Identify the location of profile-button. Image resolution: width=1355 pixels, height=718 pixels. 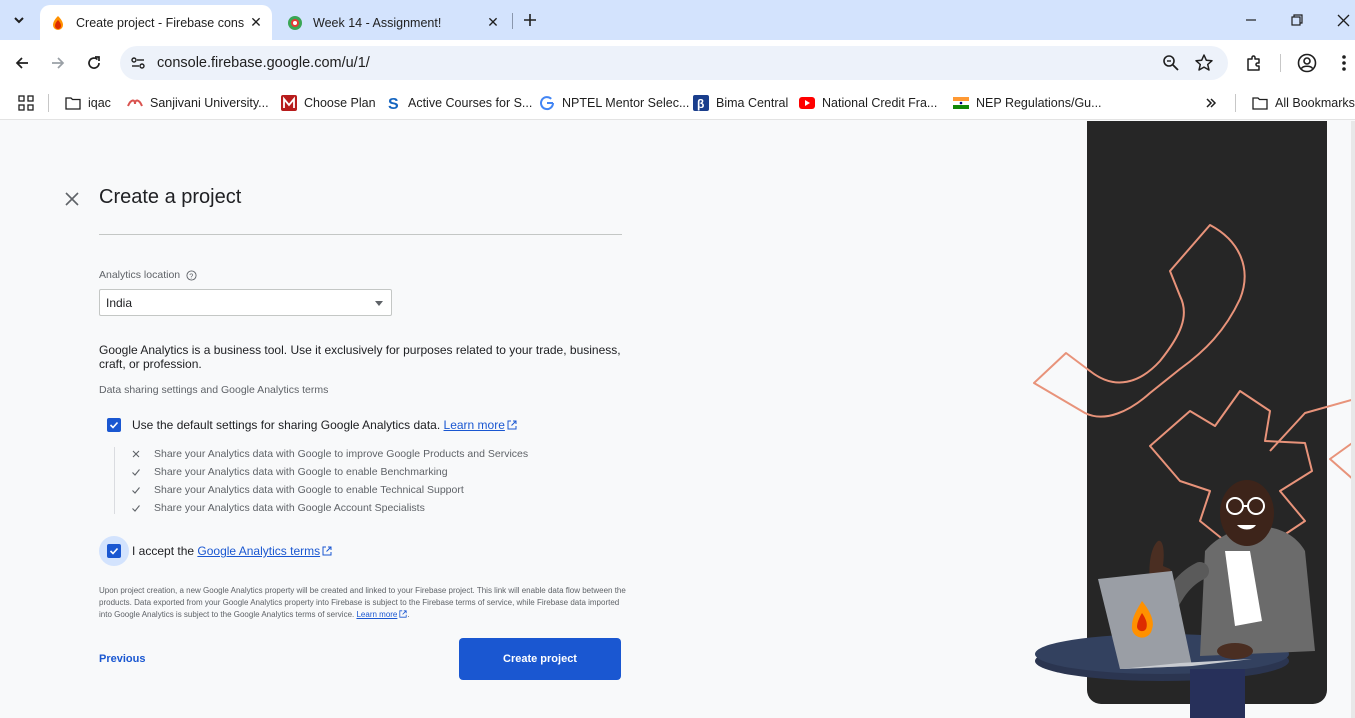
(1307, 63).